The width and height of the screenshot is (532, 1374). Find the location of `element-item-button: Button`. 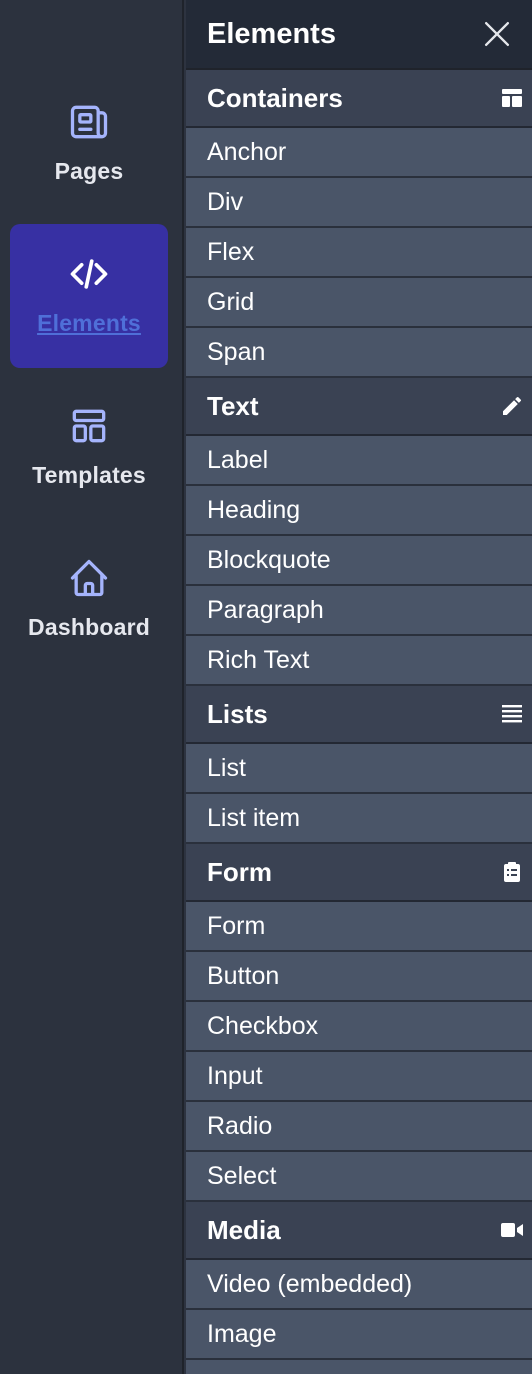

element-item-button: Button is located at coordinates (359, 977).